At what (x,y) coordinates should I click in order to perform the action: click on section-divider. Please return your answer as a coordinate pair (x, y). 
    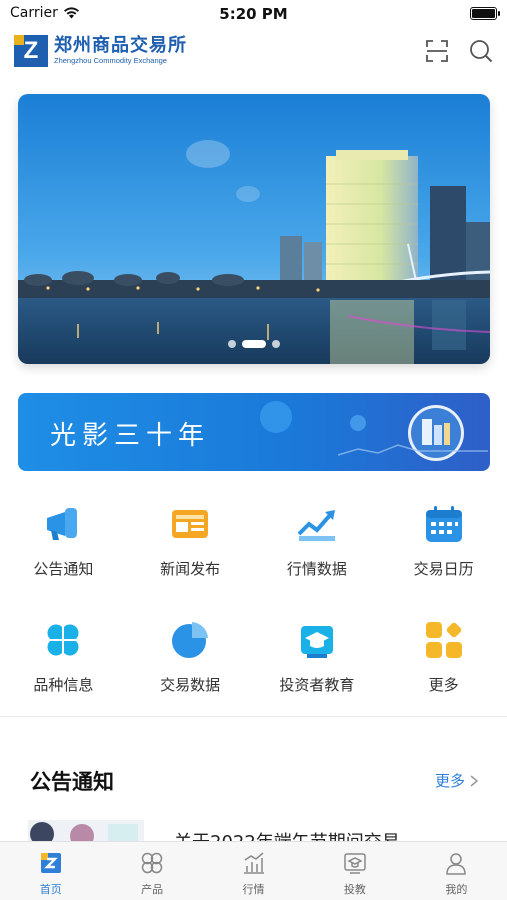
    Looking at the image, I should click on (253, 716).